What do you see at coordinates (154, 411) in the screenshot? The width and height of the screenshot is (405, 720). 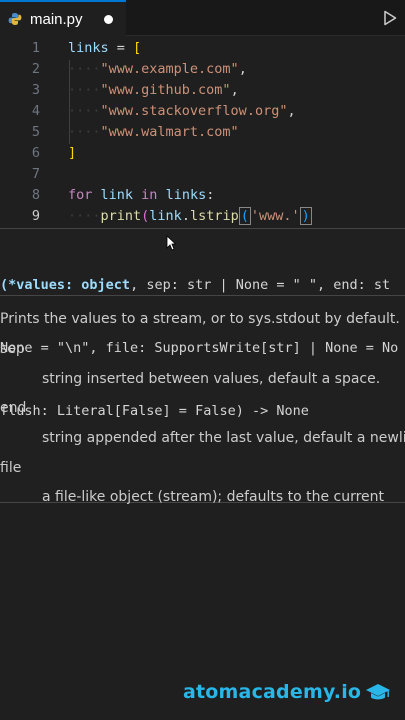 I see `sig-line-3: flush: Literal[False] = False) -> None` at bounding box center [154, 411].